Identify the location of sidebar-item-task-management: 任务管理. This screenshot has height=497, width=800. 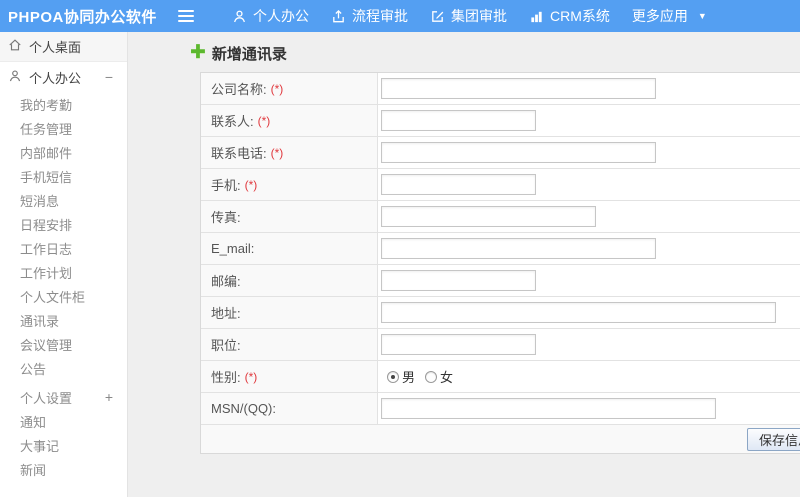
(63, 128).